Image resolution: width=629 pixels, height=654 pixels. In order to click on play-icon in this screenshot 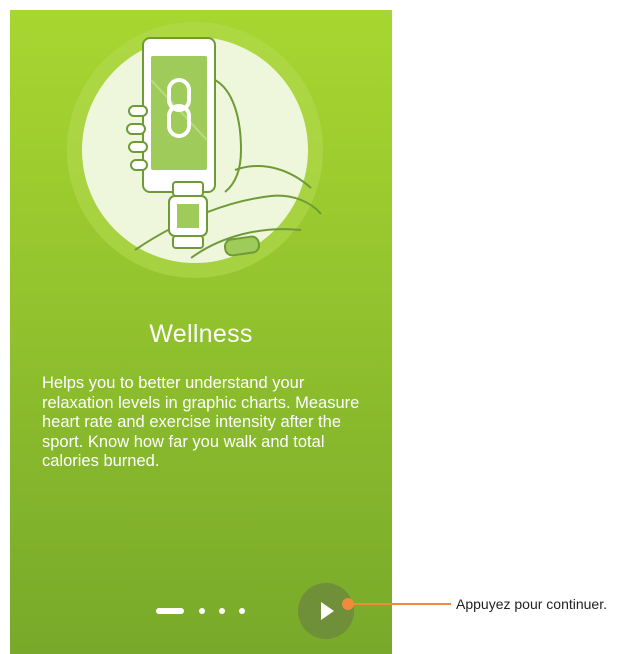, I will do `click(327, 611)`.